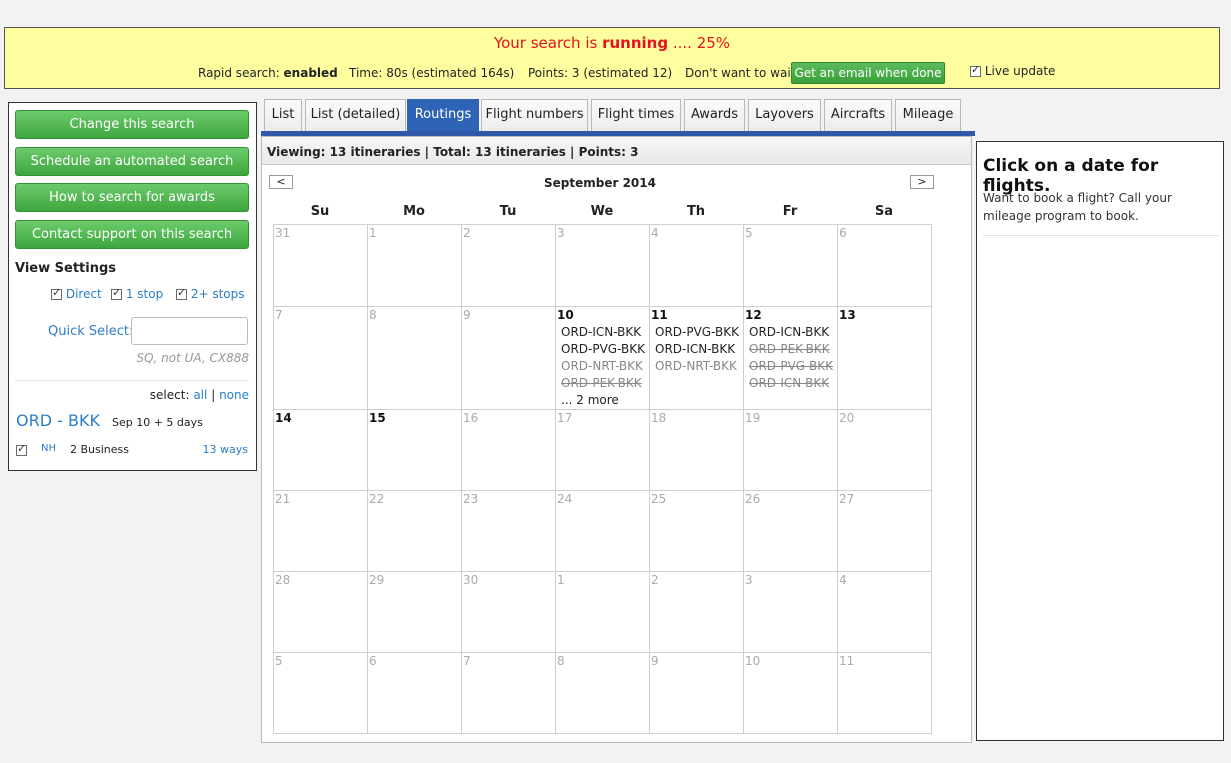 Image resolution: width=1231 pixels, height=763 pixels. What do you see at coordinates (790, 450) in the screenshot?
I see `calendar-day-cell: 19` at bounding box center [790, 450].